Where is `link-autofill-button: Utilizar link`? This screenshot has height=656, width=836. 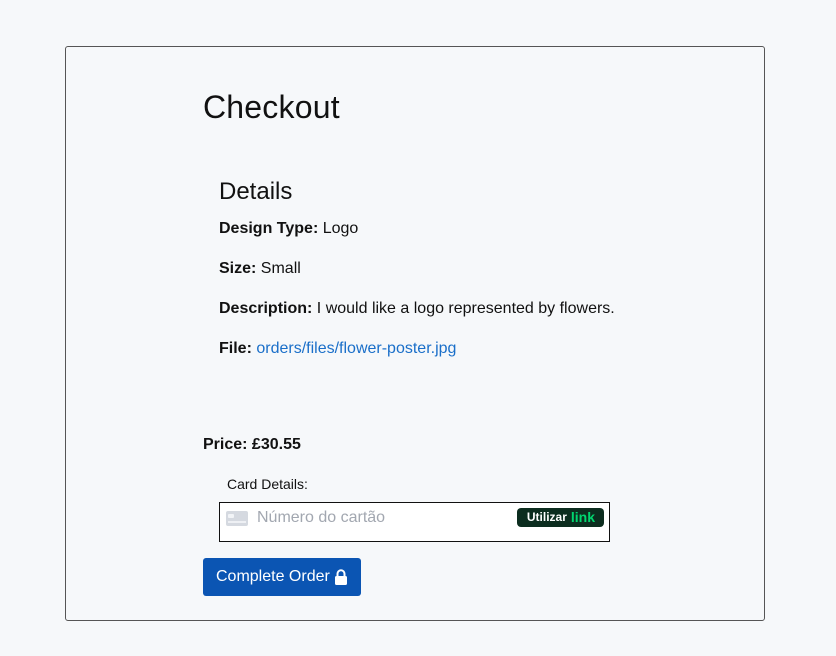 link-autofill-button: Utilizar link is located at coordinates (560, 517).